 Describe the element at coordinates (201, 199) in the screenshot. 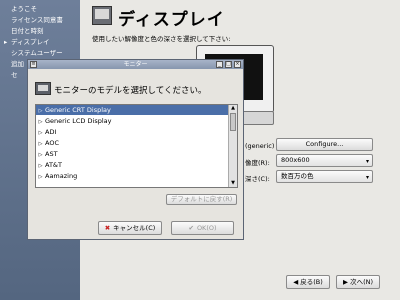

I see `reset-default-button: デフォルトに戻す(R)` at that location.